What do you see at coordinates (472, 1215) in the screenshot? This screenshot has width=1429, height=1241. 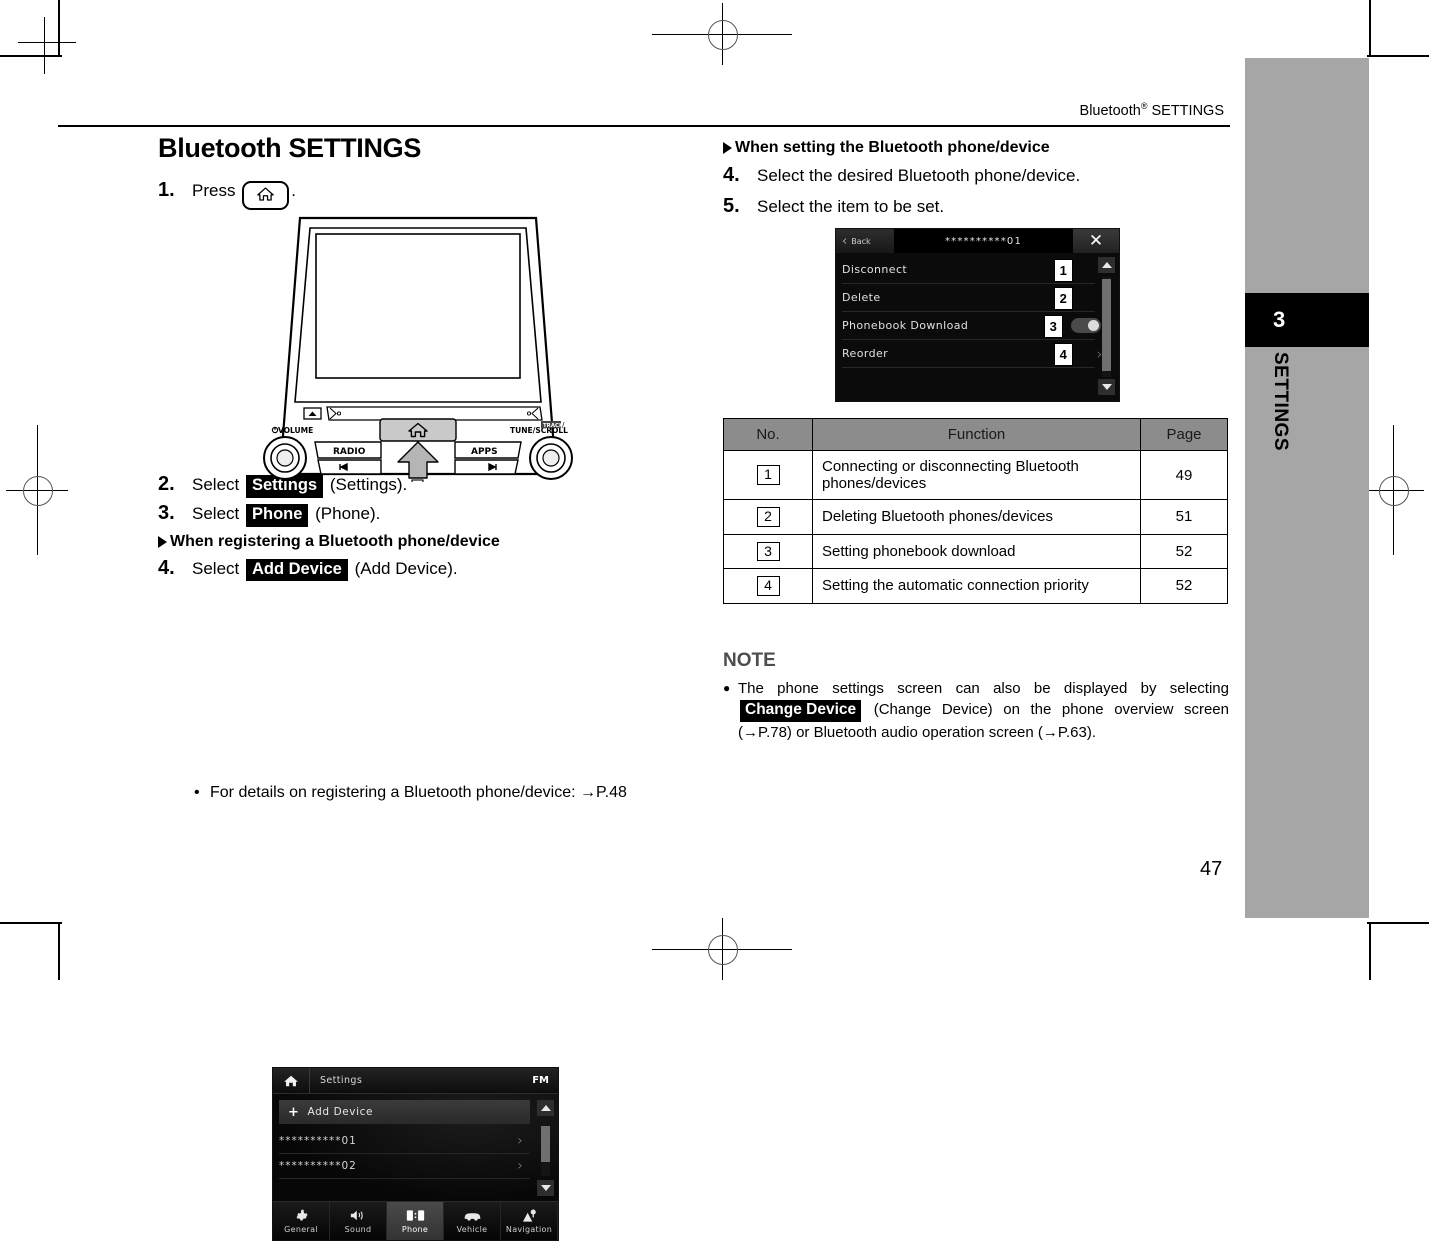 I see `car-icon` at bounding box center [472, 1215].